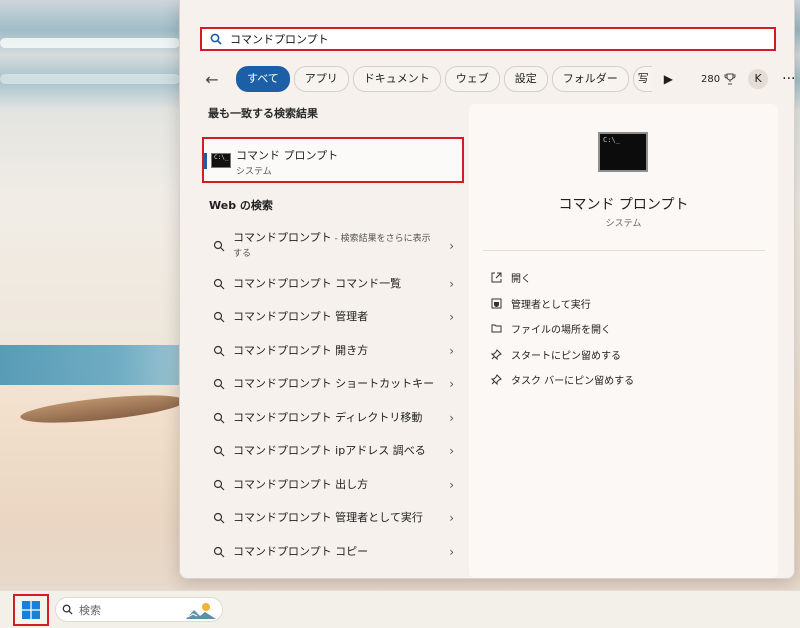  I want to click on action-open: 開く, so click(562, 278).